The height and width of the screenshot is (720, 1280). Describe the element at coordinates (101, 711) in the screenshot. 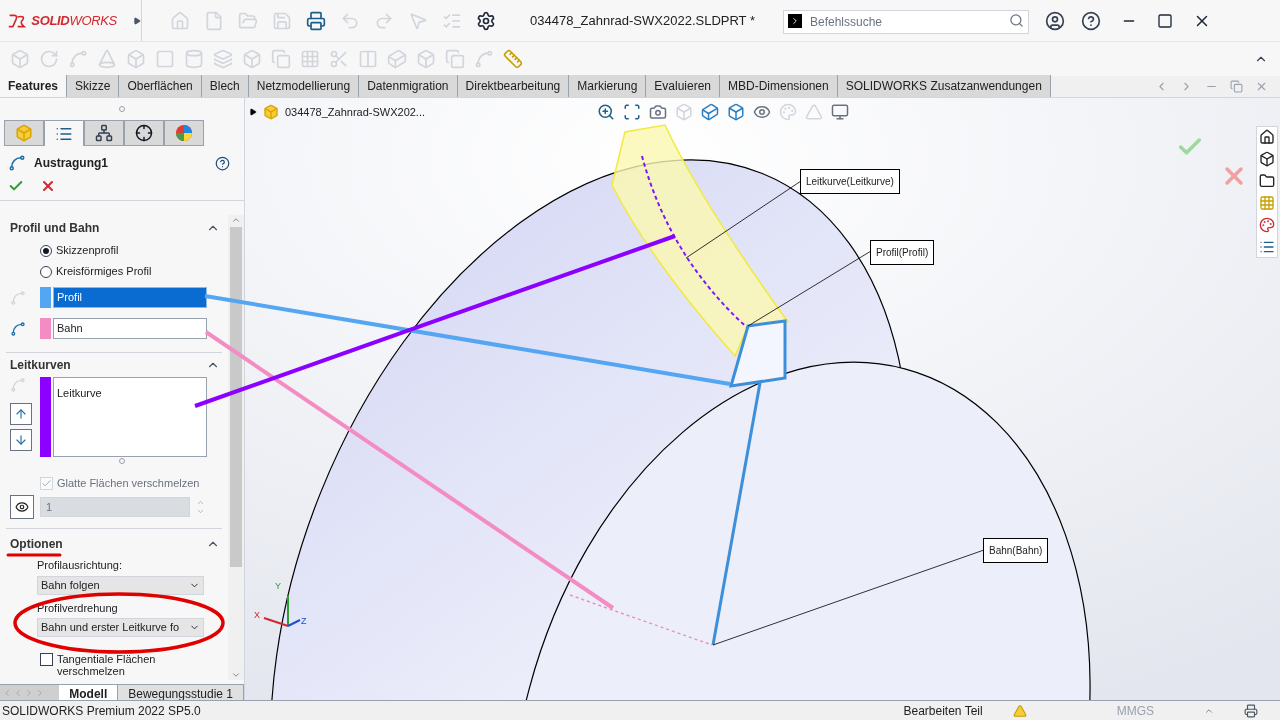

I see `status-text: SOLIDWORKS Premium 2022 SP5.0` at that location.